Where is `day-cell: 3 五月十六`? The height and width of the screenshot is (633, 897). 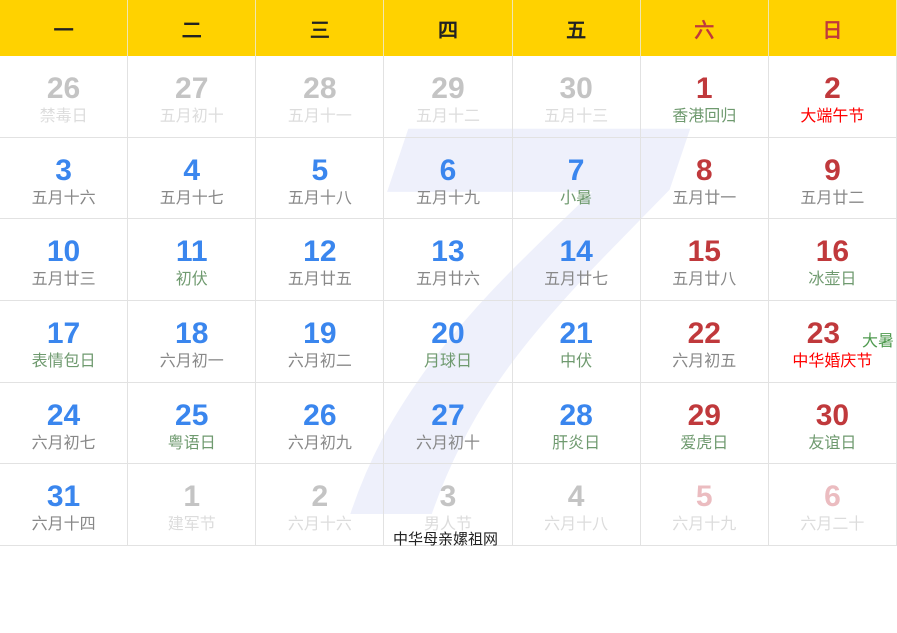
day-cell: 3 五月十六 is located at coordinates (64, 178).